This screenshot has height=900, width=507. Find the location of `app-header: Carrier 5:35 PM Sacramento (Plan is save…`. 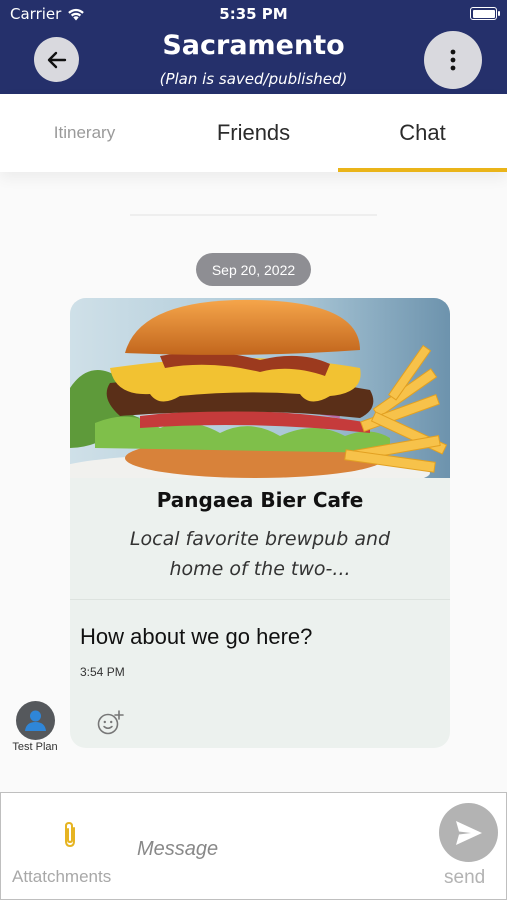

app-header: Carrier 5:35 PM Sacramento (Plan is save… is located at coordinates (253, 47).